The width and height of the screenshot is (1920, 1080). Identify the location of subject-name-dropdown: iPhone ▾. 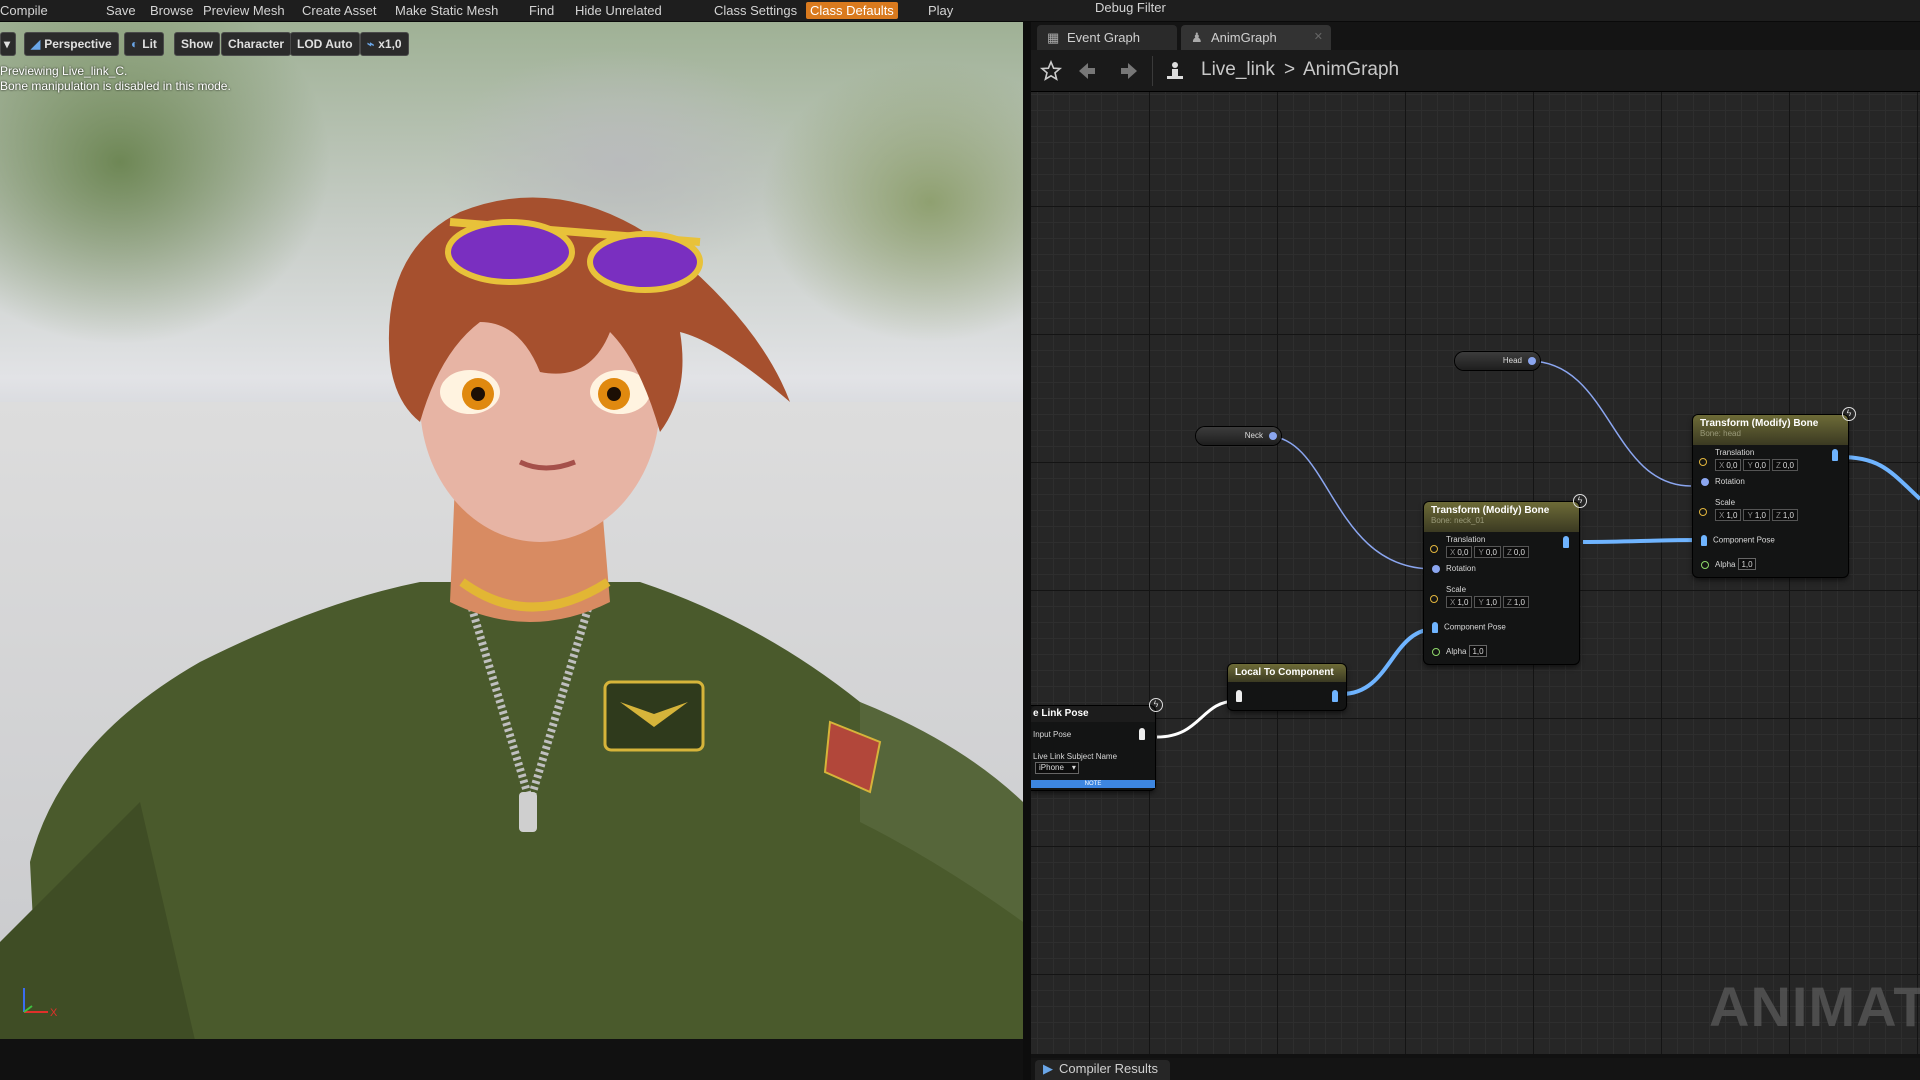
(1057, 768).